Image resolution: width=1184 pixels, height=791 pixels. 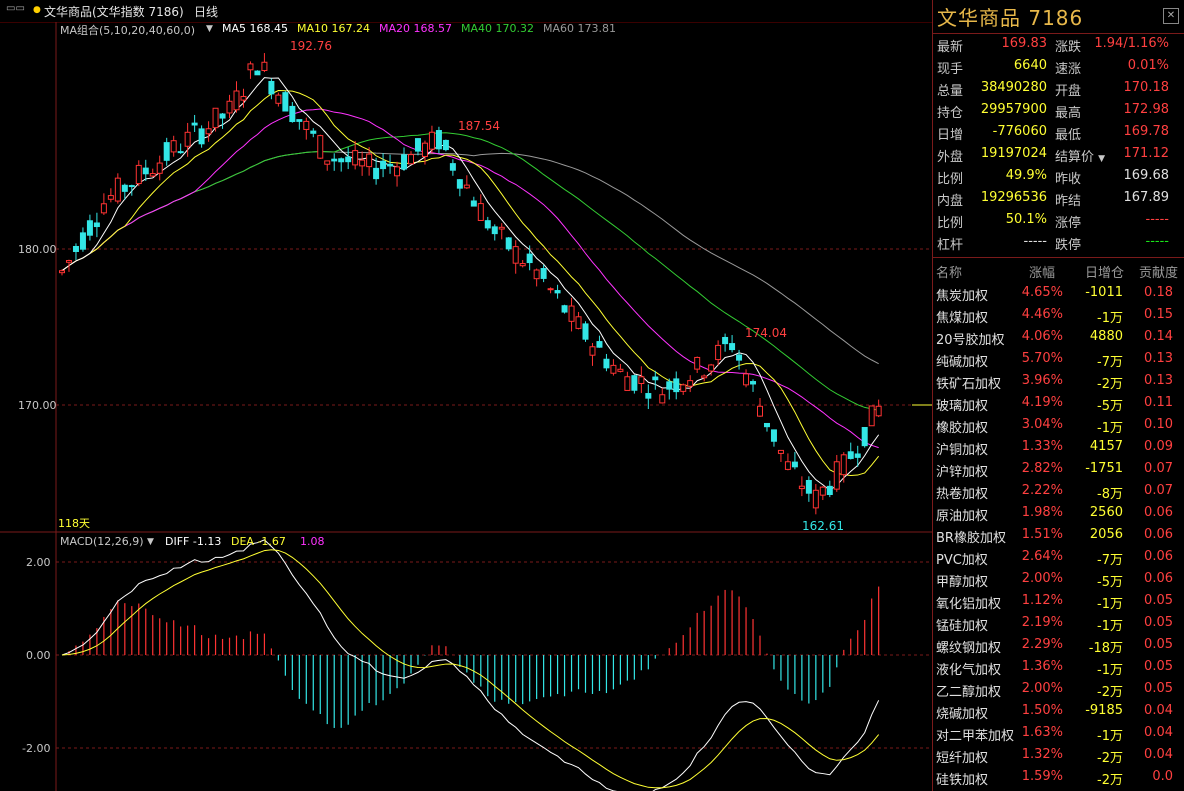 What do you see at coordinates (206, 11) in the screenshot?
I see `period-selector: 日线` at bounding box center [206, 11].